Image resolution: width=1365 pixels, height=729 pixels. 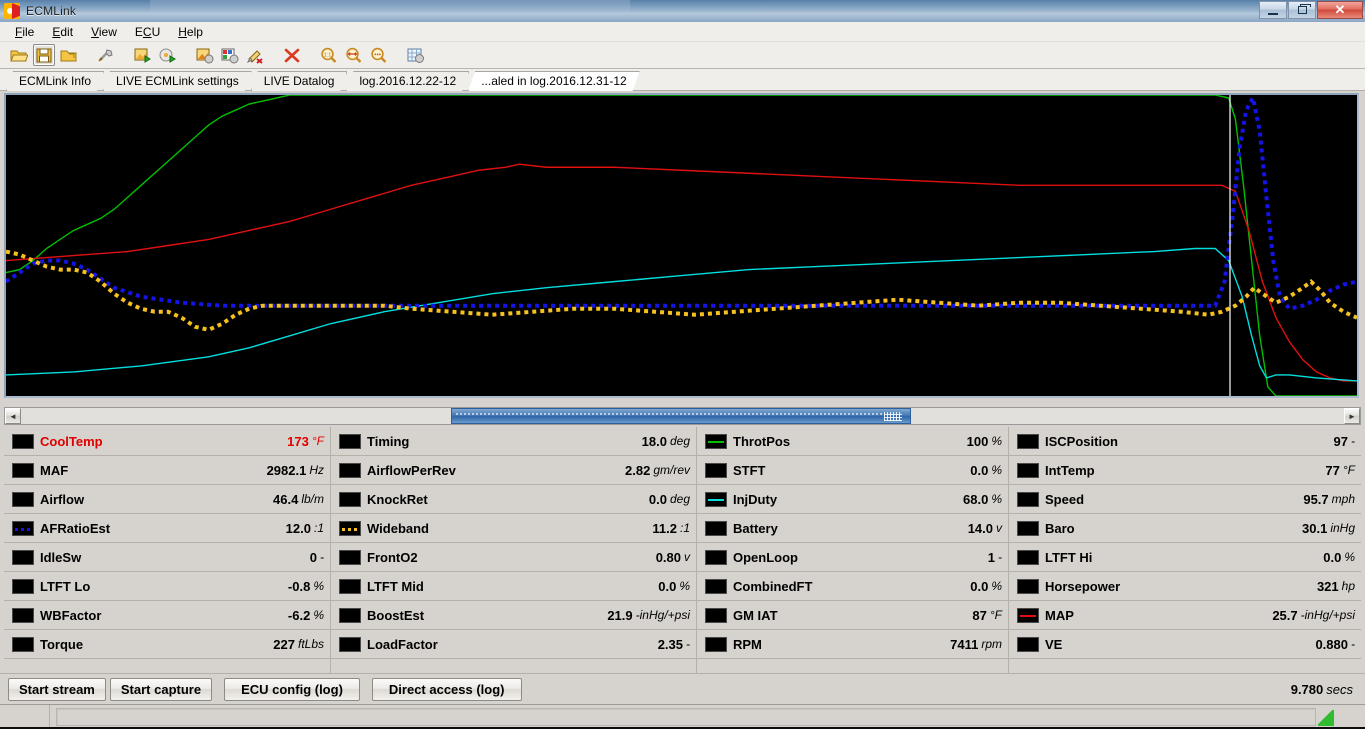 What do you see at coordinates (446, 689) in the screenshot?
I see `direct-access-button: Direct access (log)` at bounding box center [446, 689].